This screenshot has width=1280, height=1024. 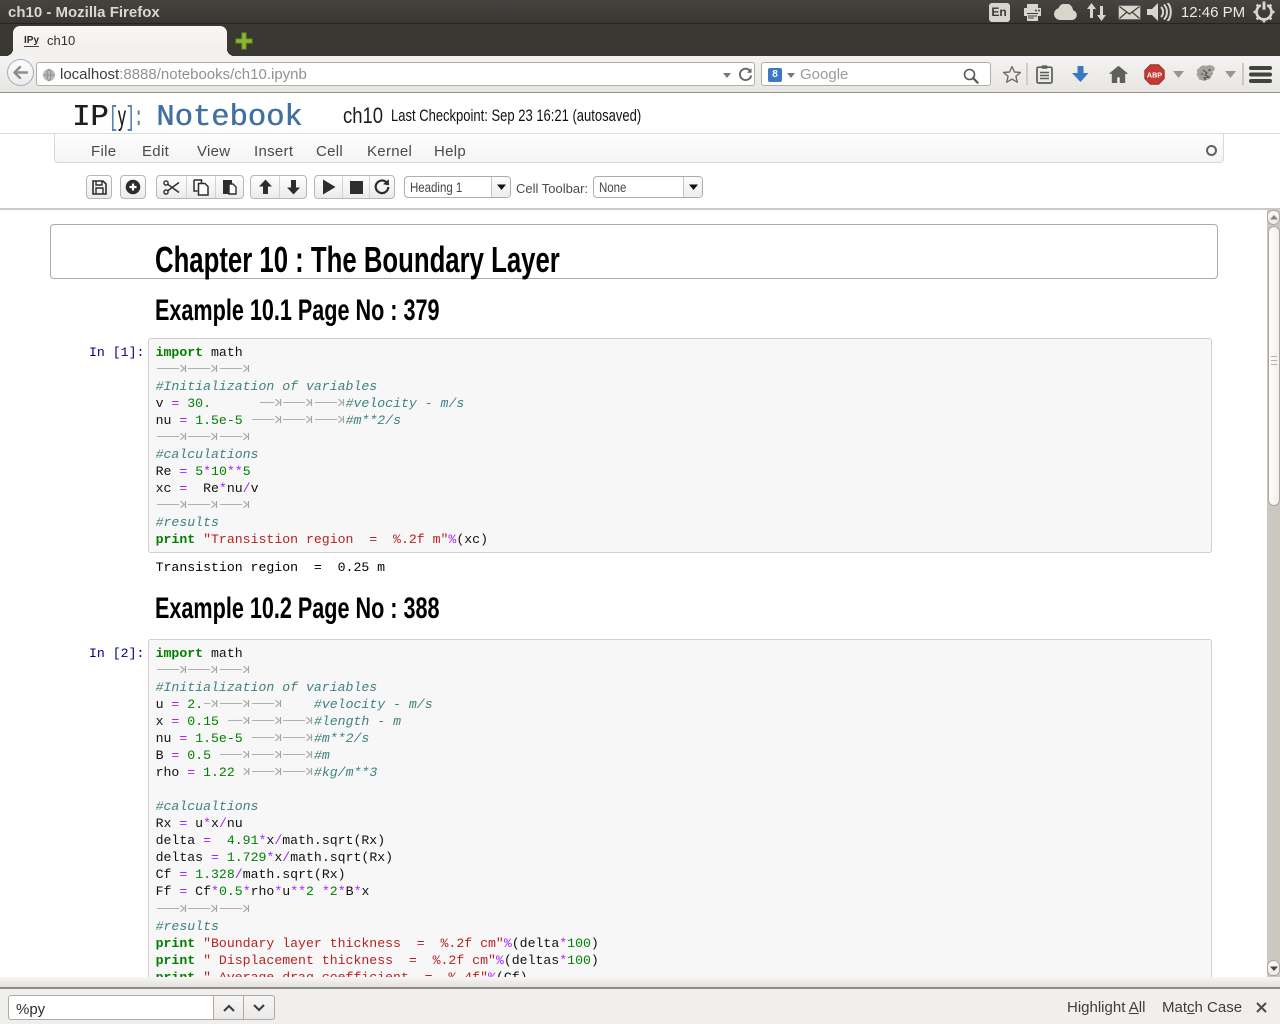 What do you see at coordinates (1153, 74) in the screenshot?
I see `svg-text: ABP` at bounding box center [1153, 74].